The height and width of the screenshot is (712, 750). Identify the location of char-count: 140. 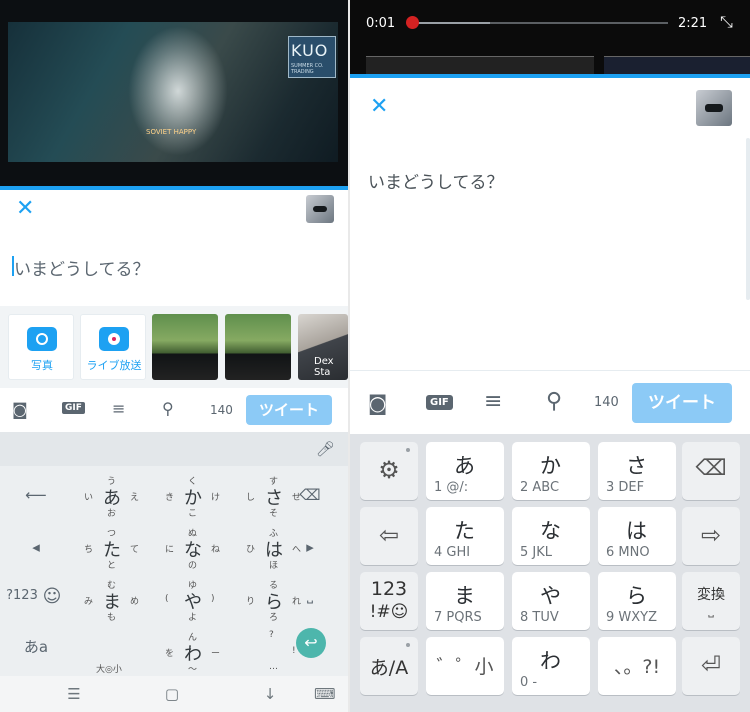
(606, 402).